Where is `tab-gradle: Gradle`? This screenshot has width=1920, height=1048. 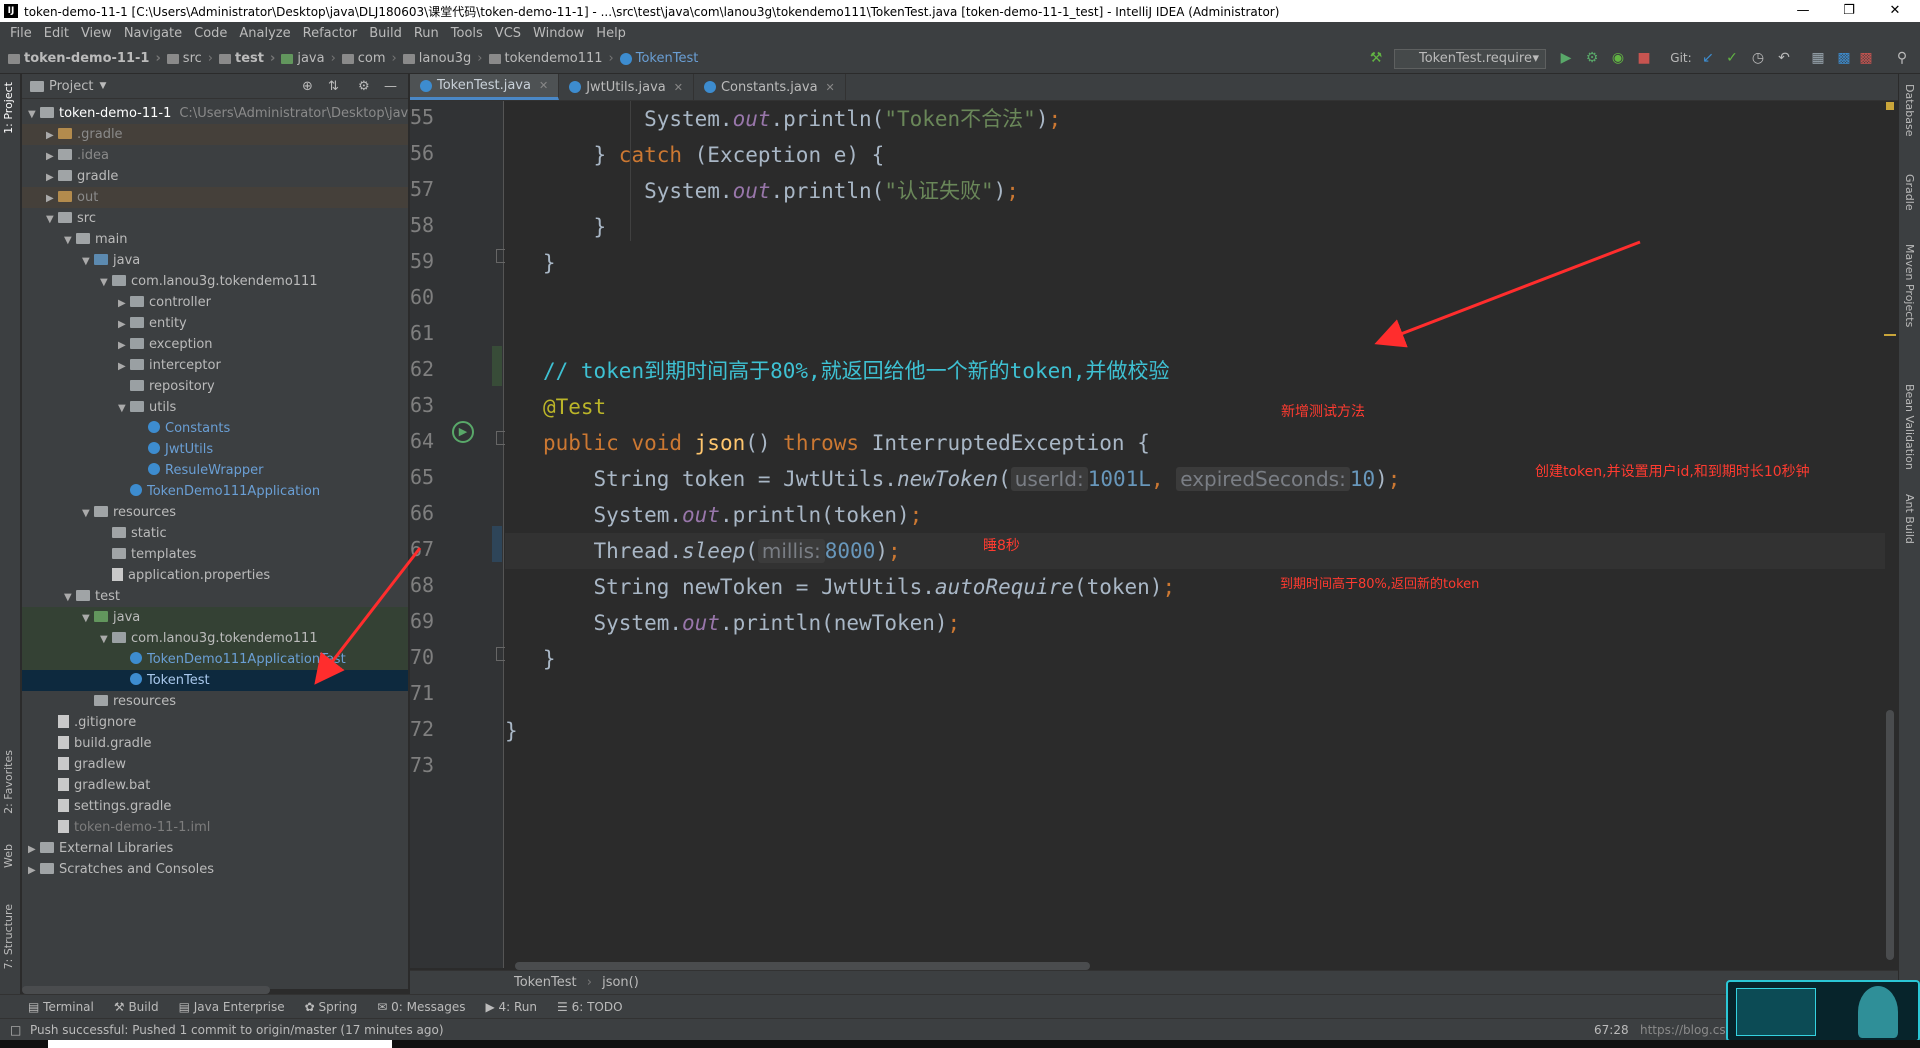 tab-gradle: Gradle is located at coordinates (1909, 192).